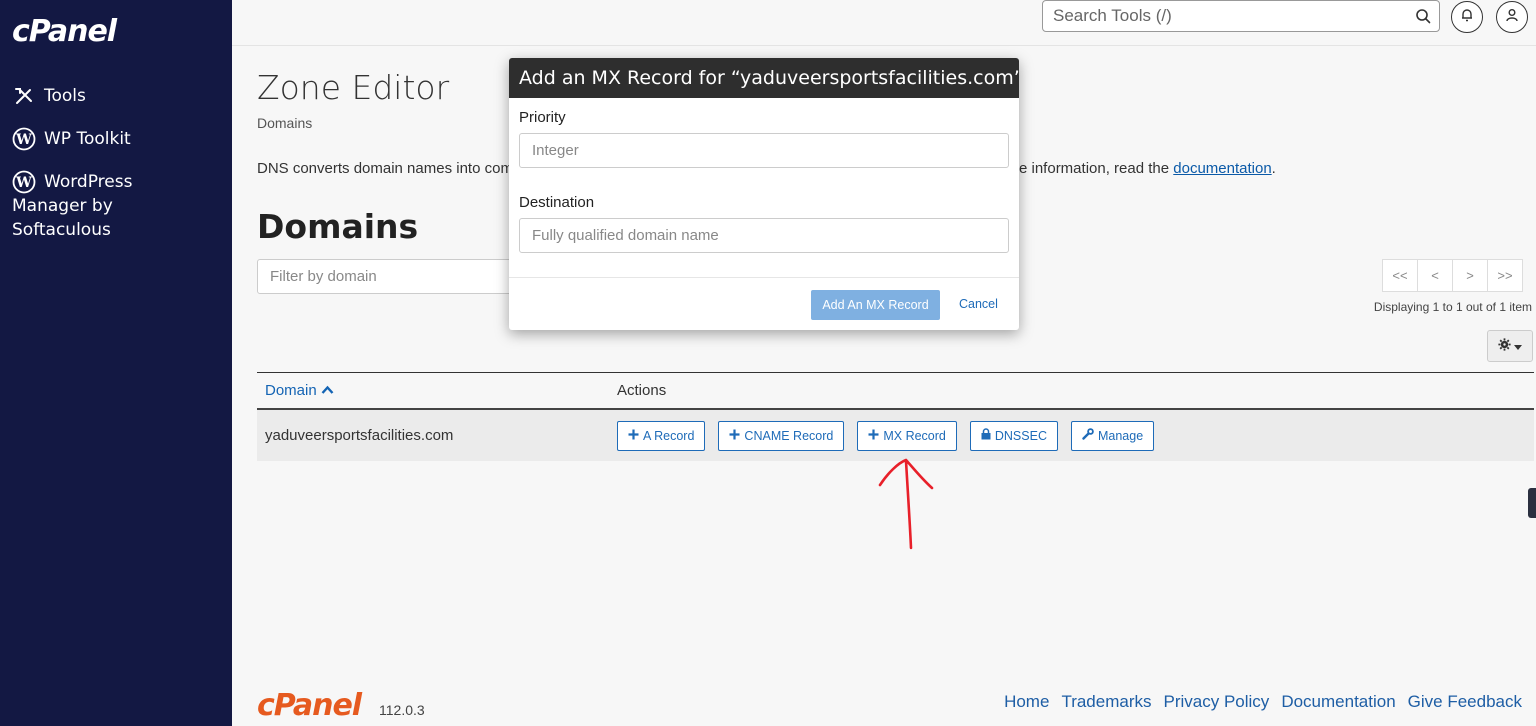  I want to click on sidebar-item-label: WordPress, so click(88, 182).